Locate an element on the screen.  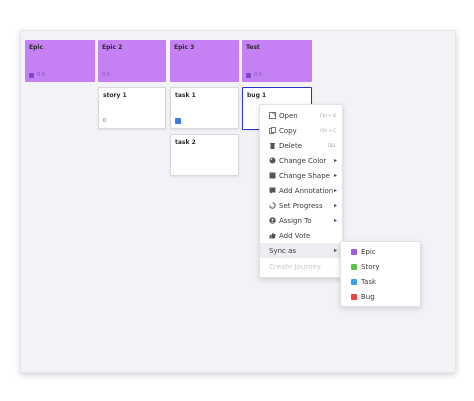
card-title: story 1 is located at coordinates (115, 95).